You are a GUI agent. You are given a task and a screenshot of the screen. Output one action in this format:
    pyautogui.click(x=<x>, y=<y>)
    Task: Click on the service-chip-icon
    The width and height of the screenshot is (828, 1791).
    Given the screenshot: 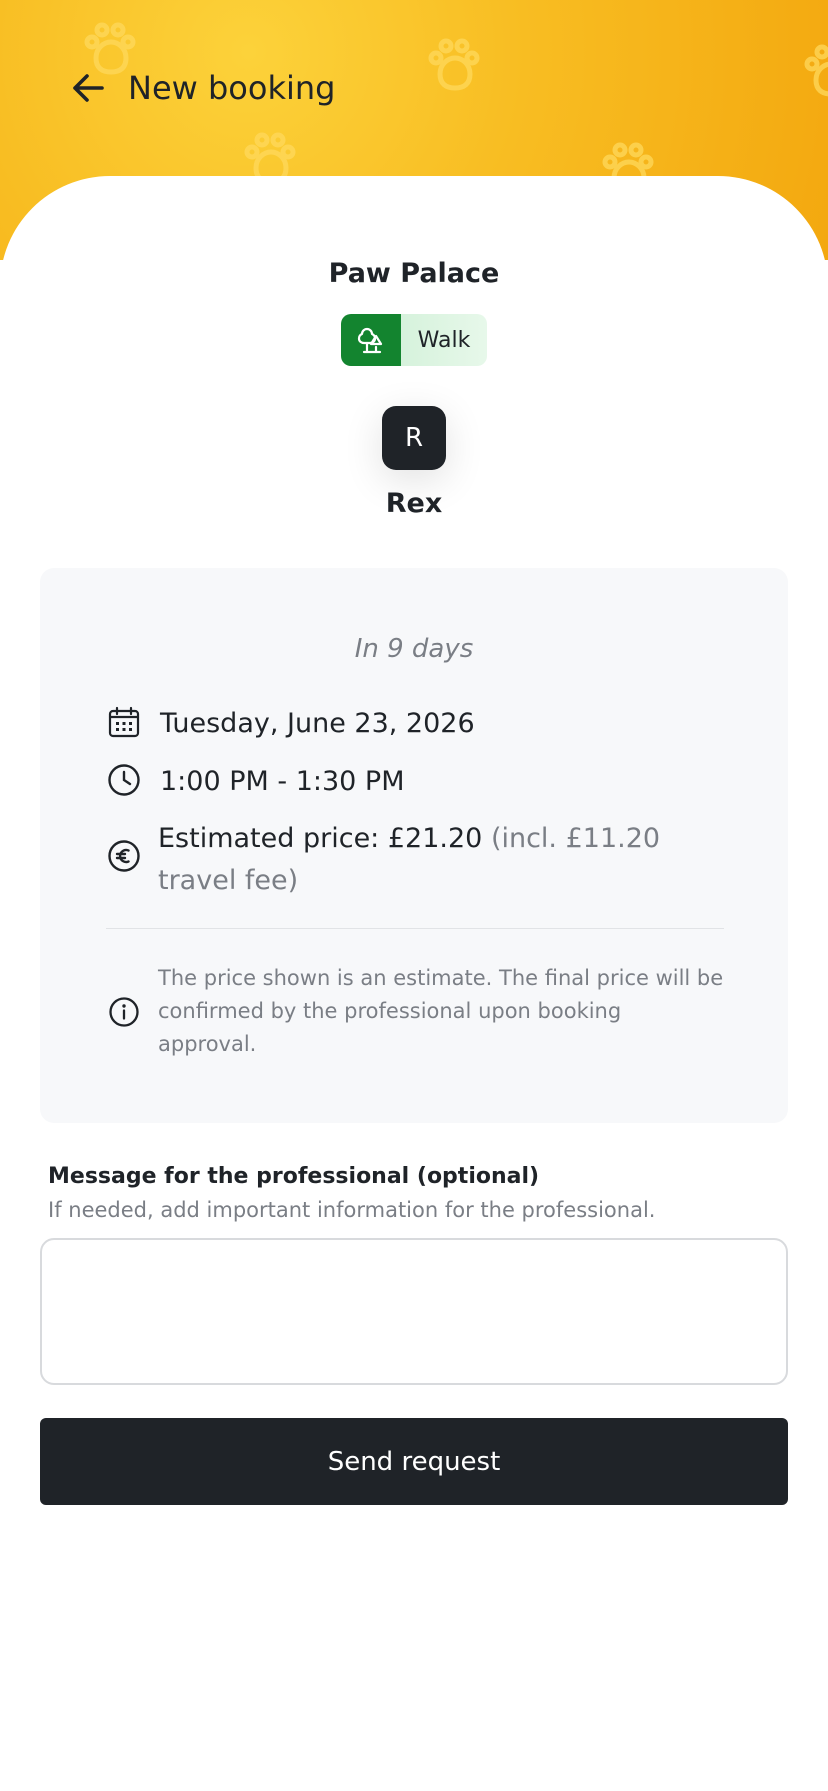 What is the action you would take?
    pyautogui.click(x=371, y=340)
    